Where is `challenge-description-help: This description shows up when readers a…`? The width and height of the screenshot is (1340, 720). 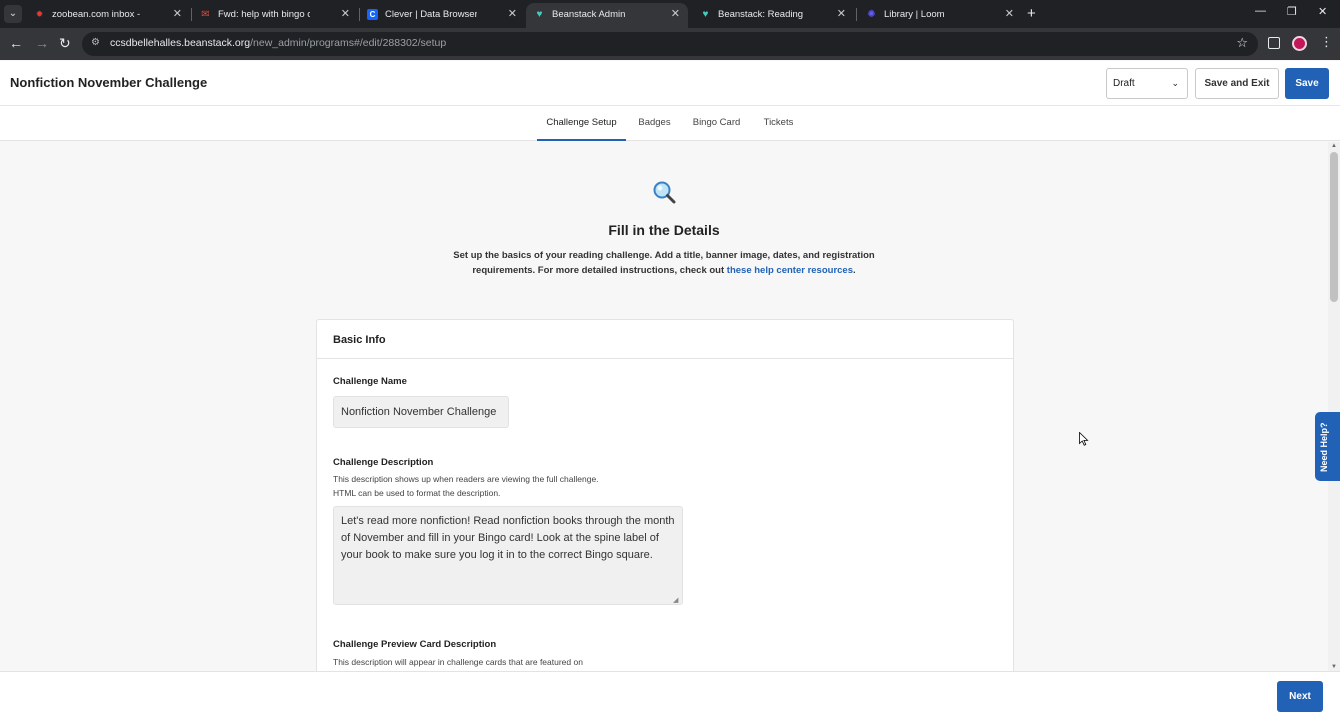
challenge-description-help: This description shows up when readers a… is located at coordinates (466, 486).